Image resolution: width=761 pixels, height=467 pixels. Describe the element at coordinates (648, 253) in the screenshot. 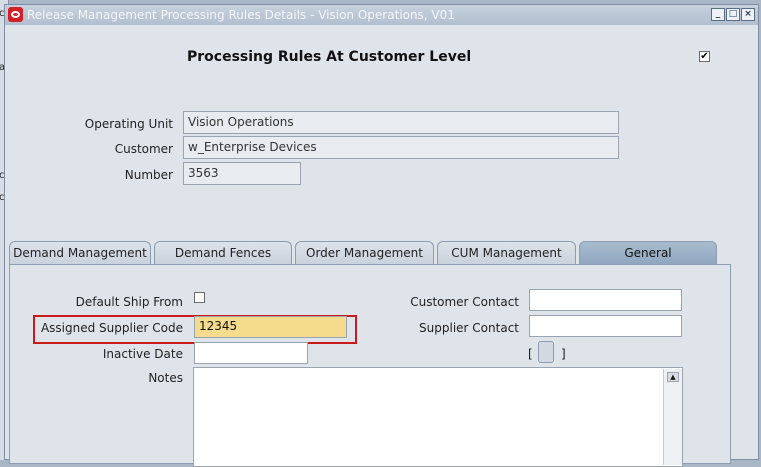

I see `tab-general: General` at that location.